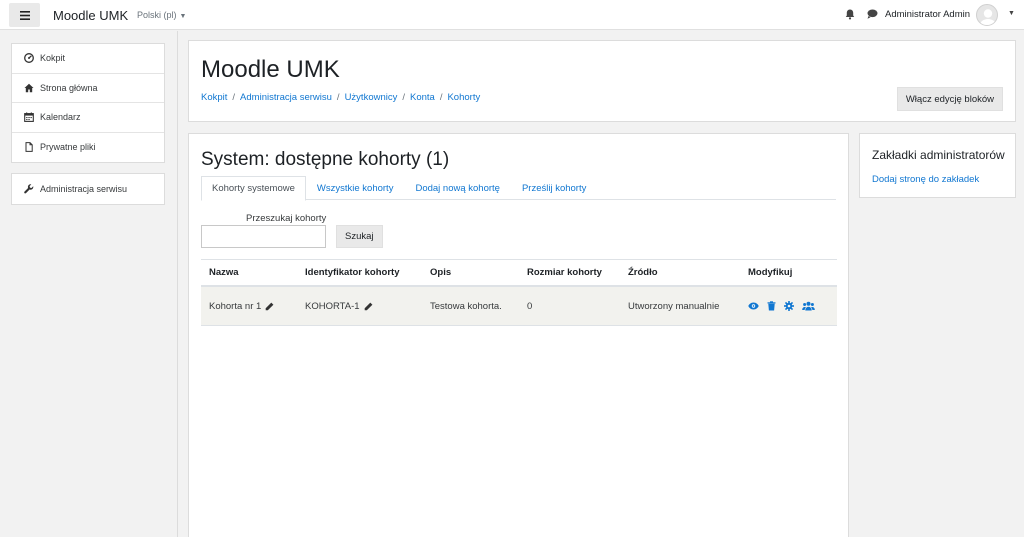  I want to click on tab-upload-cohorts: Prześlij kohorty, so click(554, 188).